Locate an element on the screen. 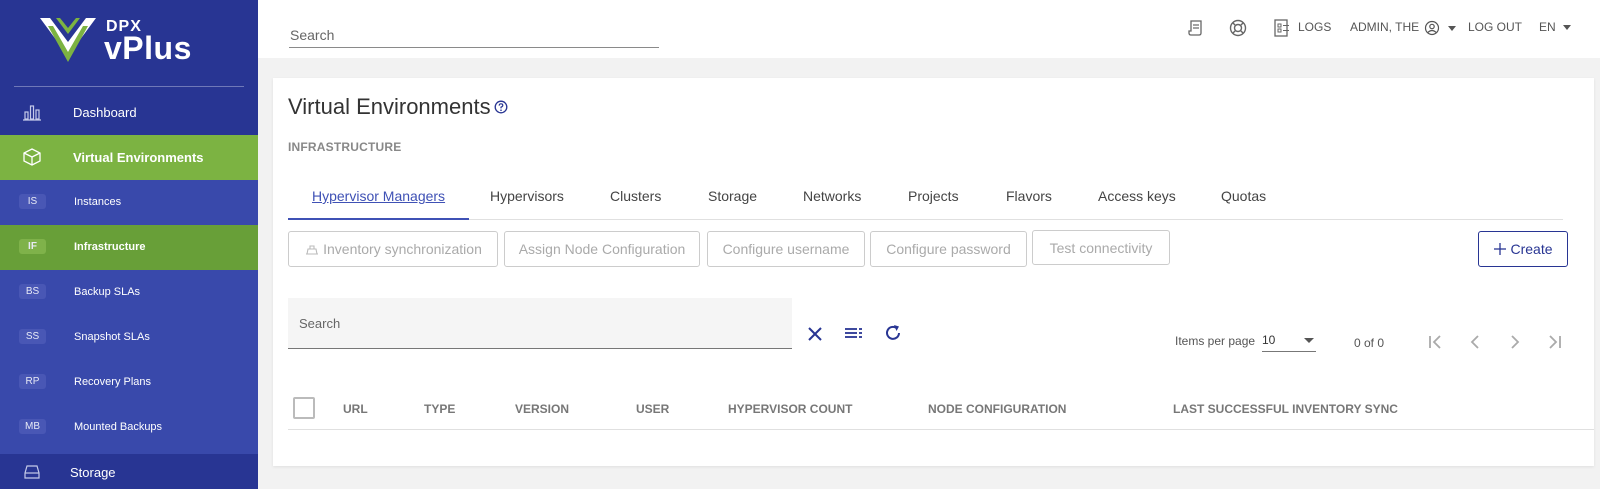 The width and height of the screenshot is (1600, 489). sidebar-item-recovery-plans: RP Recovery Plans is located at coordinates (129, 382).